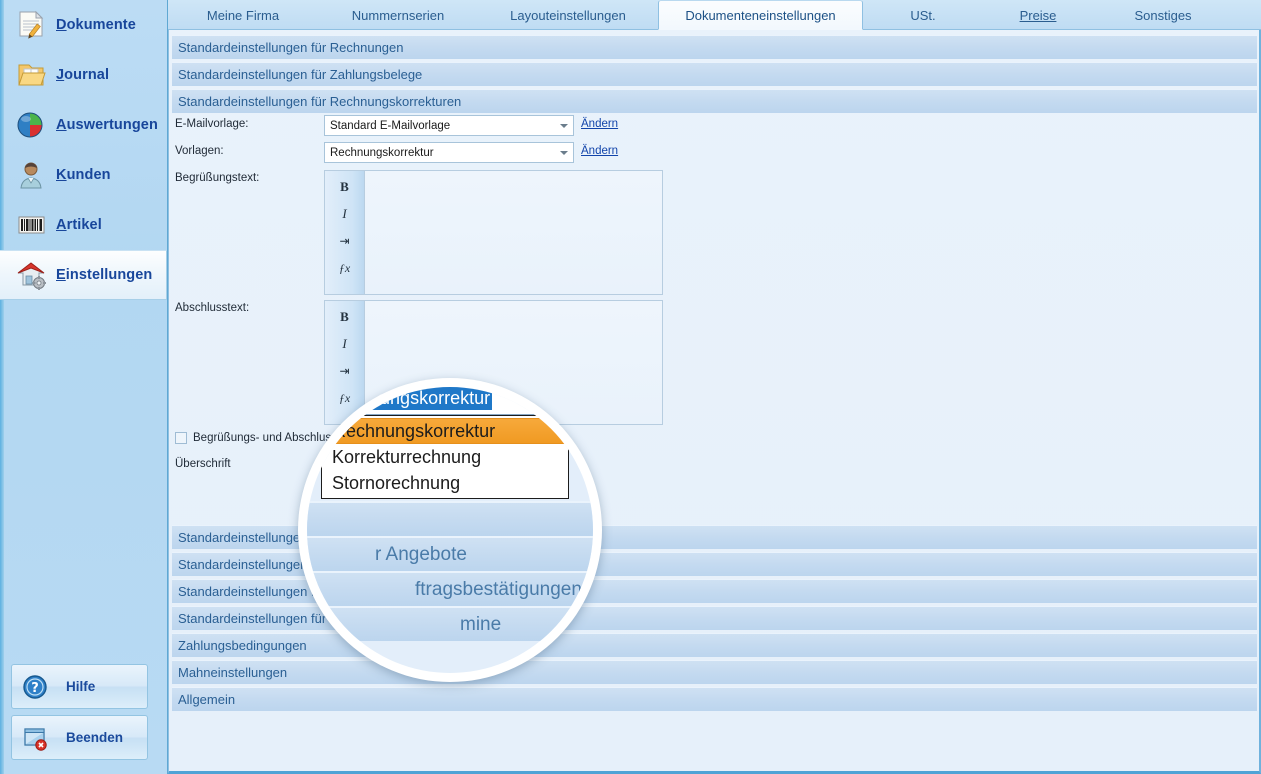  What do you see at coordinates (104, 275) in the screenshot?
I see `sidebar-item-label: Einstellungen` at bounding box center [104, 275].